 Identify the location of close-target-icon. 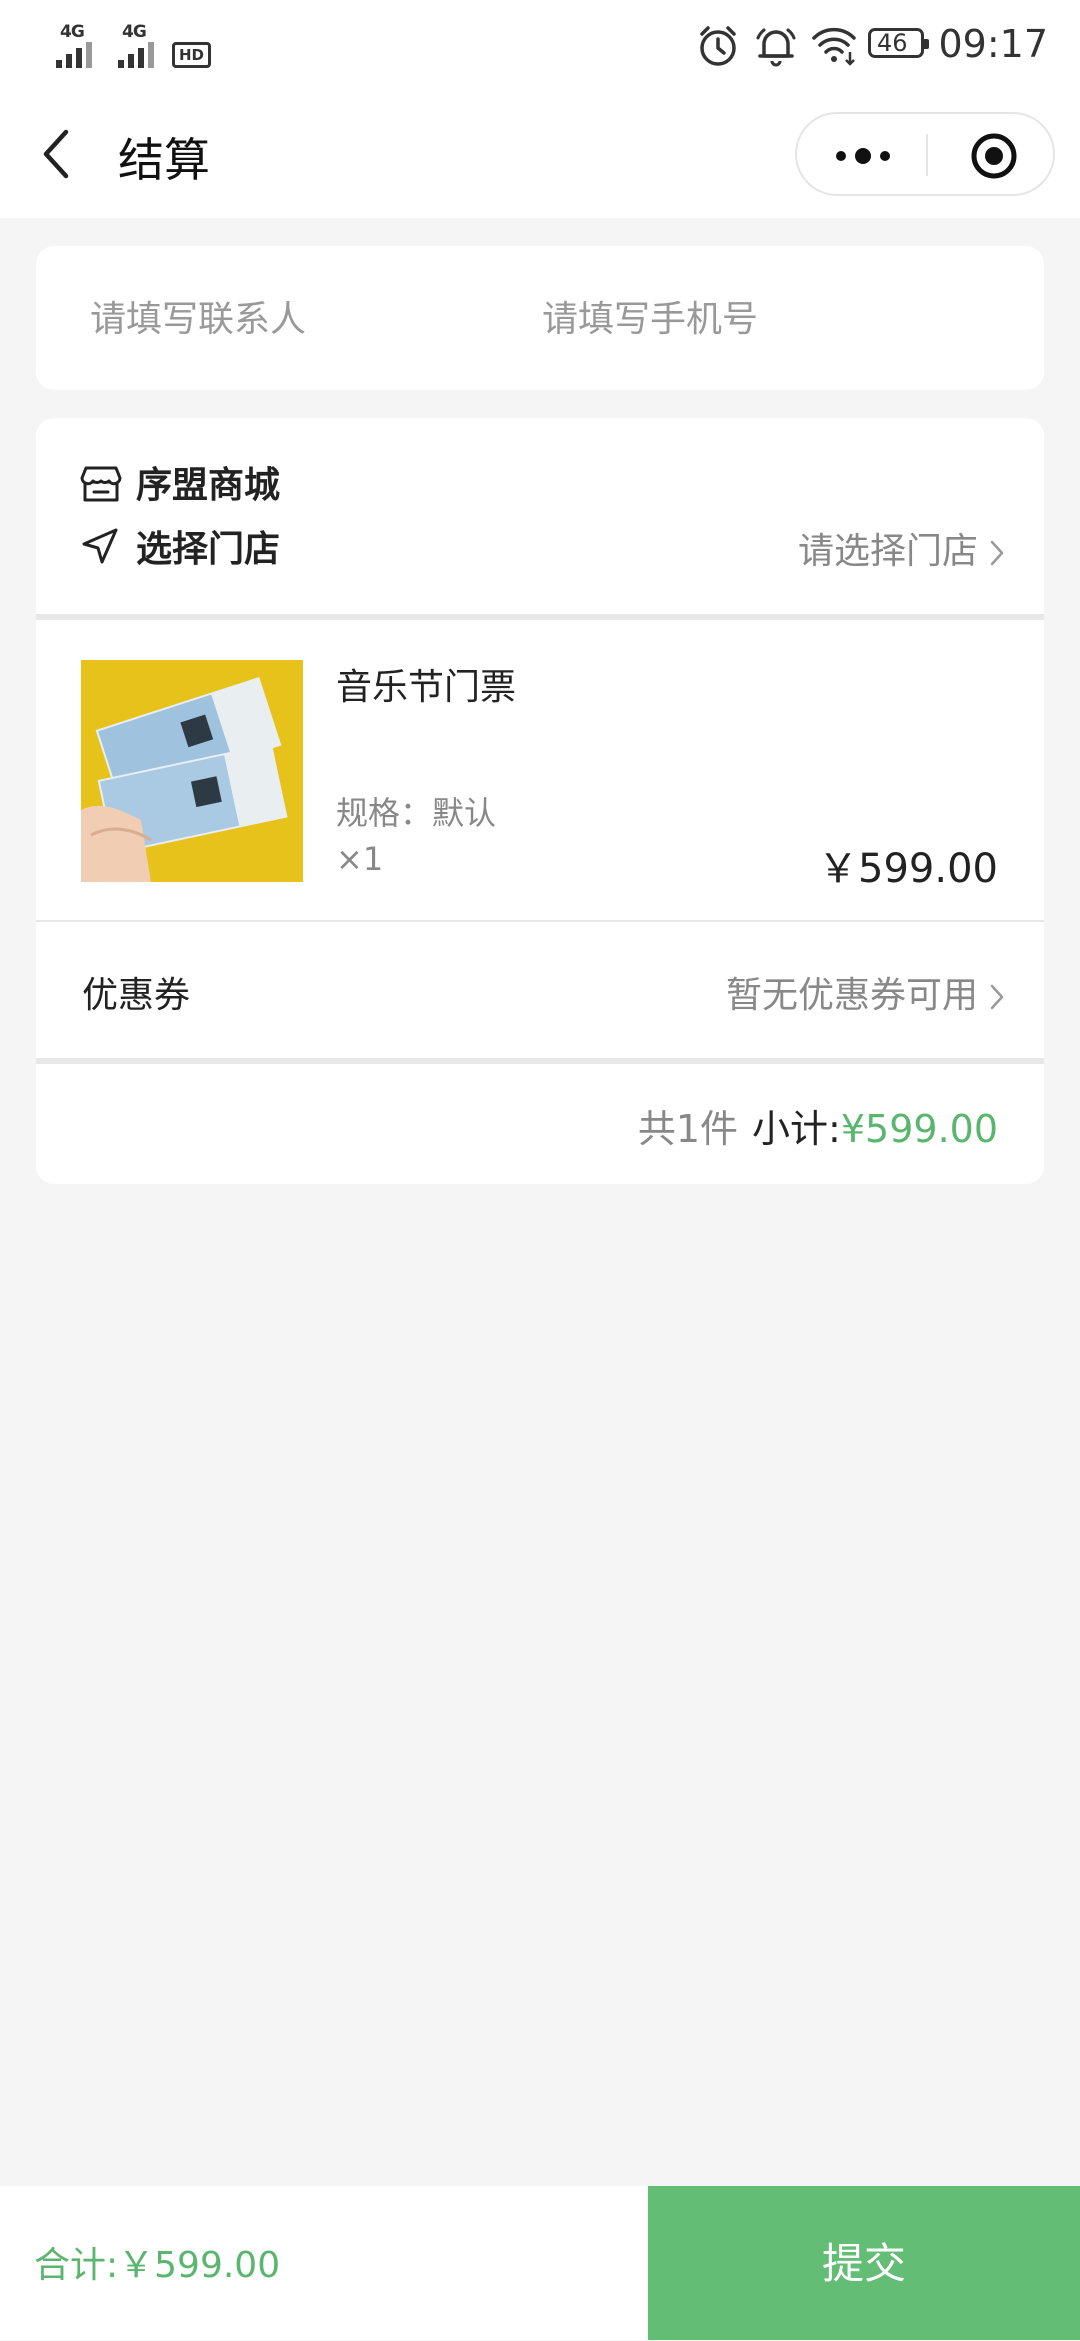
(994, 156).